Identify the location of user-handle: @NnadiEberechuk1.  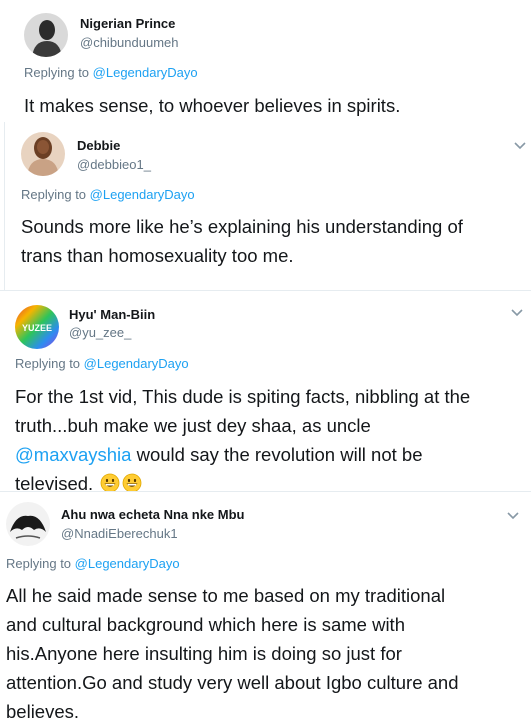
(119, 533).